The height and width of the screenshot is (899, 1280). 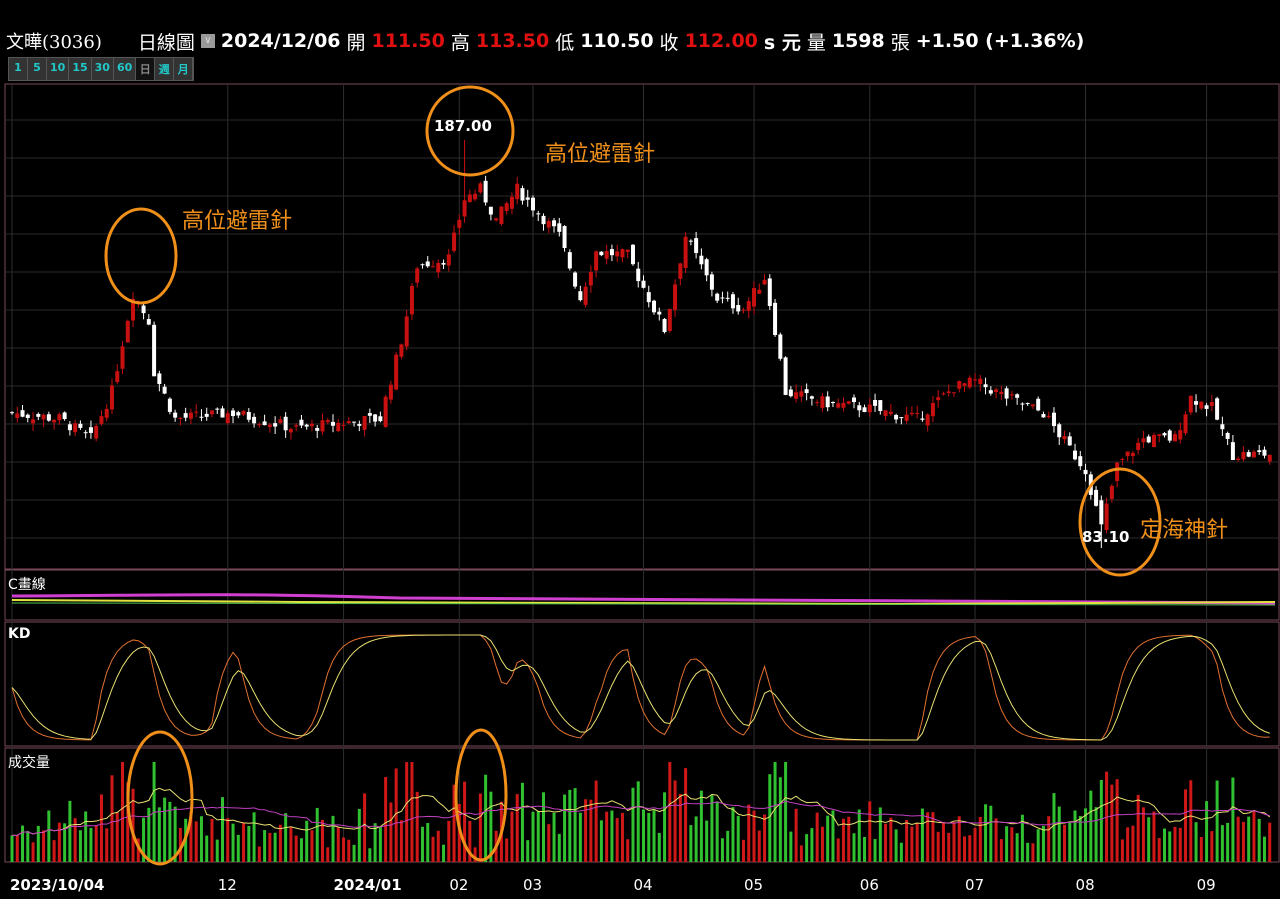 What do you see at coordinates (459, 885) in the screenshot?
I see `x-tick-label: 02` at bounding box center [459, 885].